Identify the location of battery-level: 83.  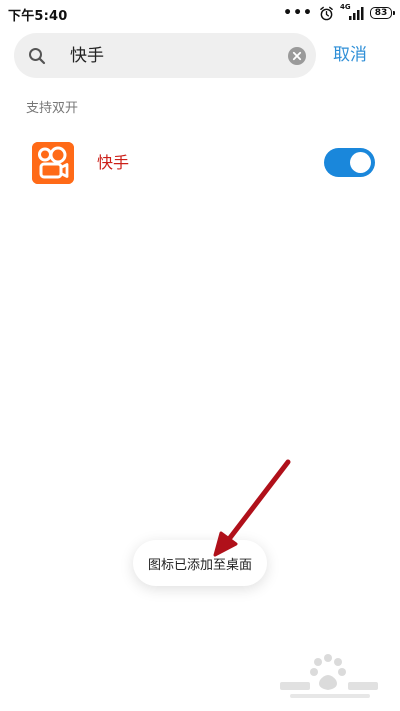
(381, 13).